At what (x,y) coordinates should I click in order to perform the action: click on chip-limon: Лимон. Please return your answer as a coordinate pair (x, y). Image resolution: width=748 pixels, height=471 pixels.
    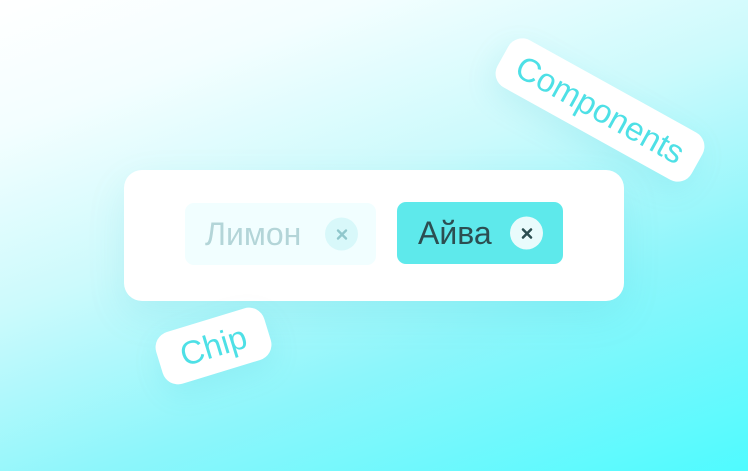
    Looking at the image, I should click on (280, 234).